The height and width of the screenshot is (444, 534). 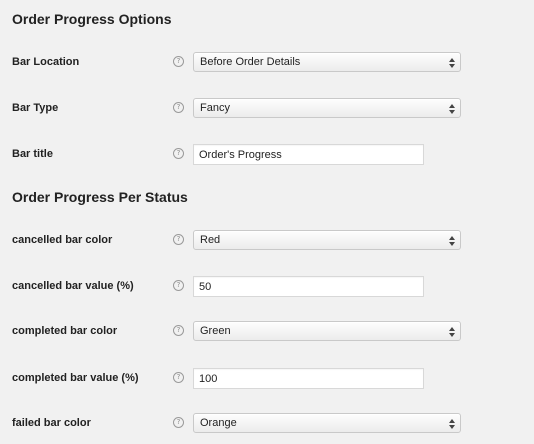 What do you see at coordinates (250, 62) in the screenshot?
I see `bar-location-select-value: Before Order Details` at bounding box center [250, 62].